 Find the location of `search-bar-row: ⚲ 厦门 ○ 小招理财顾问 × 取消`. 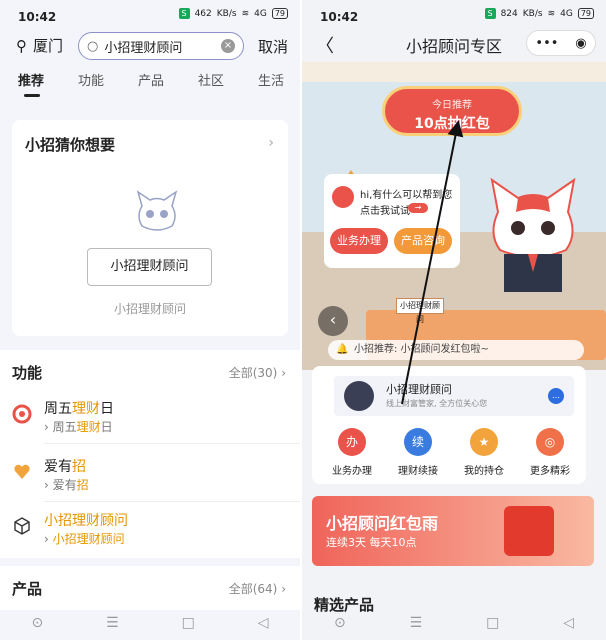

search-bar-row: ⚲ 厦门 ○ 小招理财顾问 × 取消 is located at coordinates (150, 45).